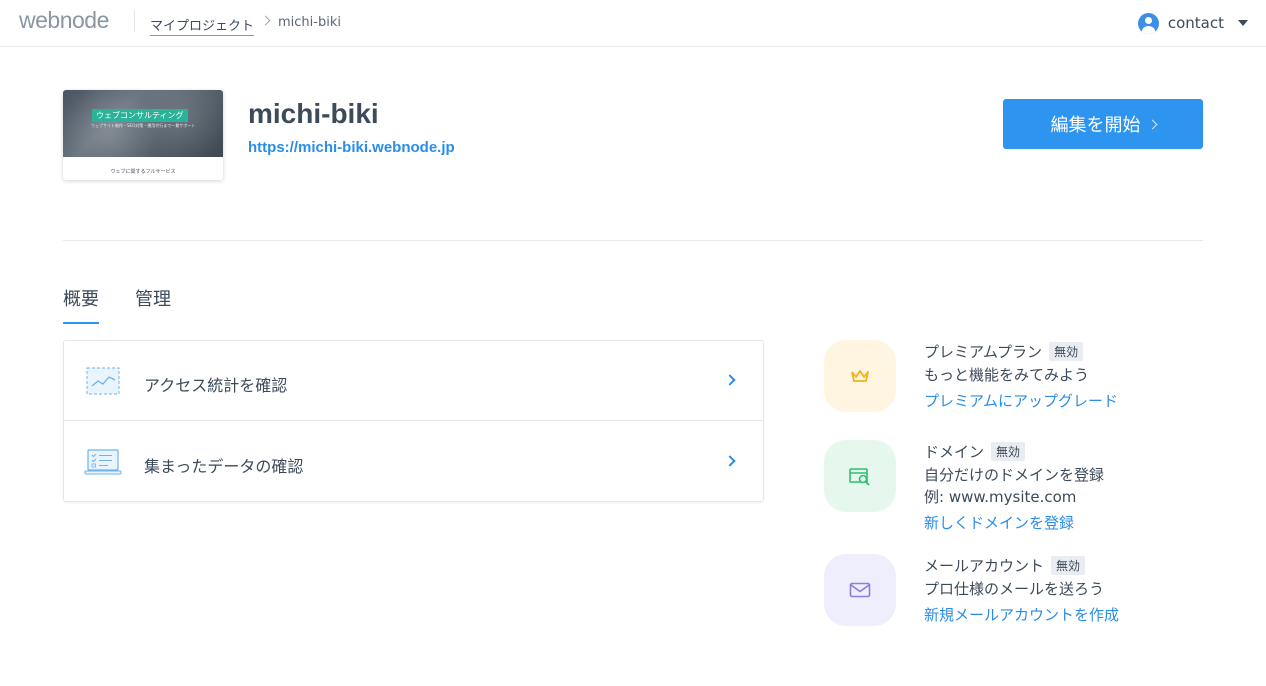 Image resolution: width=1266 pixels, height=686 pixels. Describe the element at coordinates (1243, 23) in the screenshot. I see `caret-down-icon` at that location.